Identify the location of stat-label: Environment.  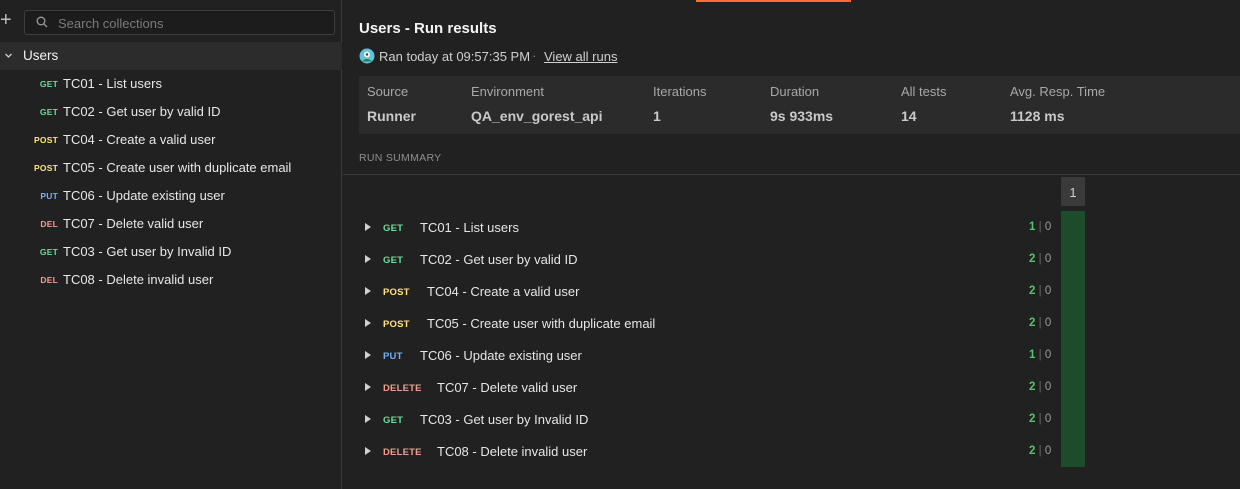
(507, 91).